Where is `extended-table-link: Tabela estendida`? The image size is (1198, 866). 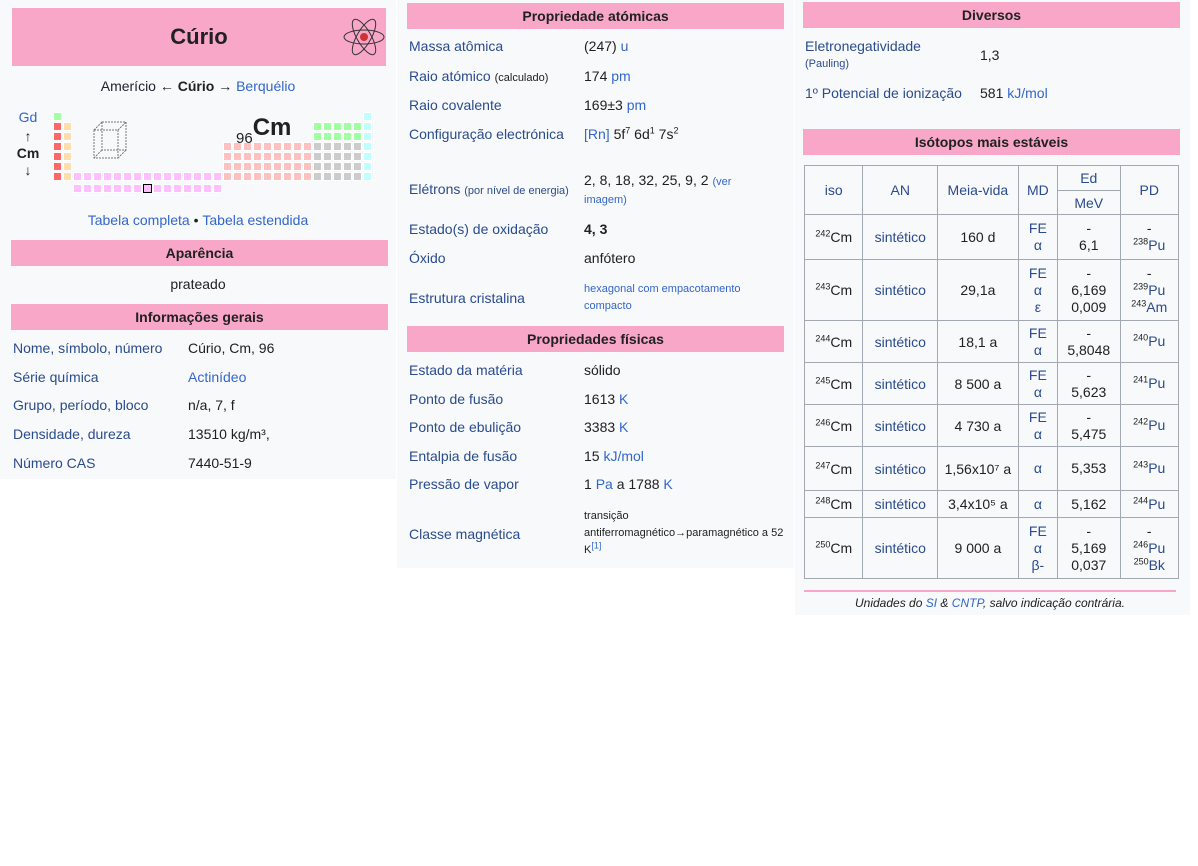 extended-table-link: Tabela estendida is located at coordinates (255, 220).